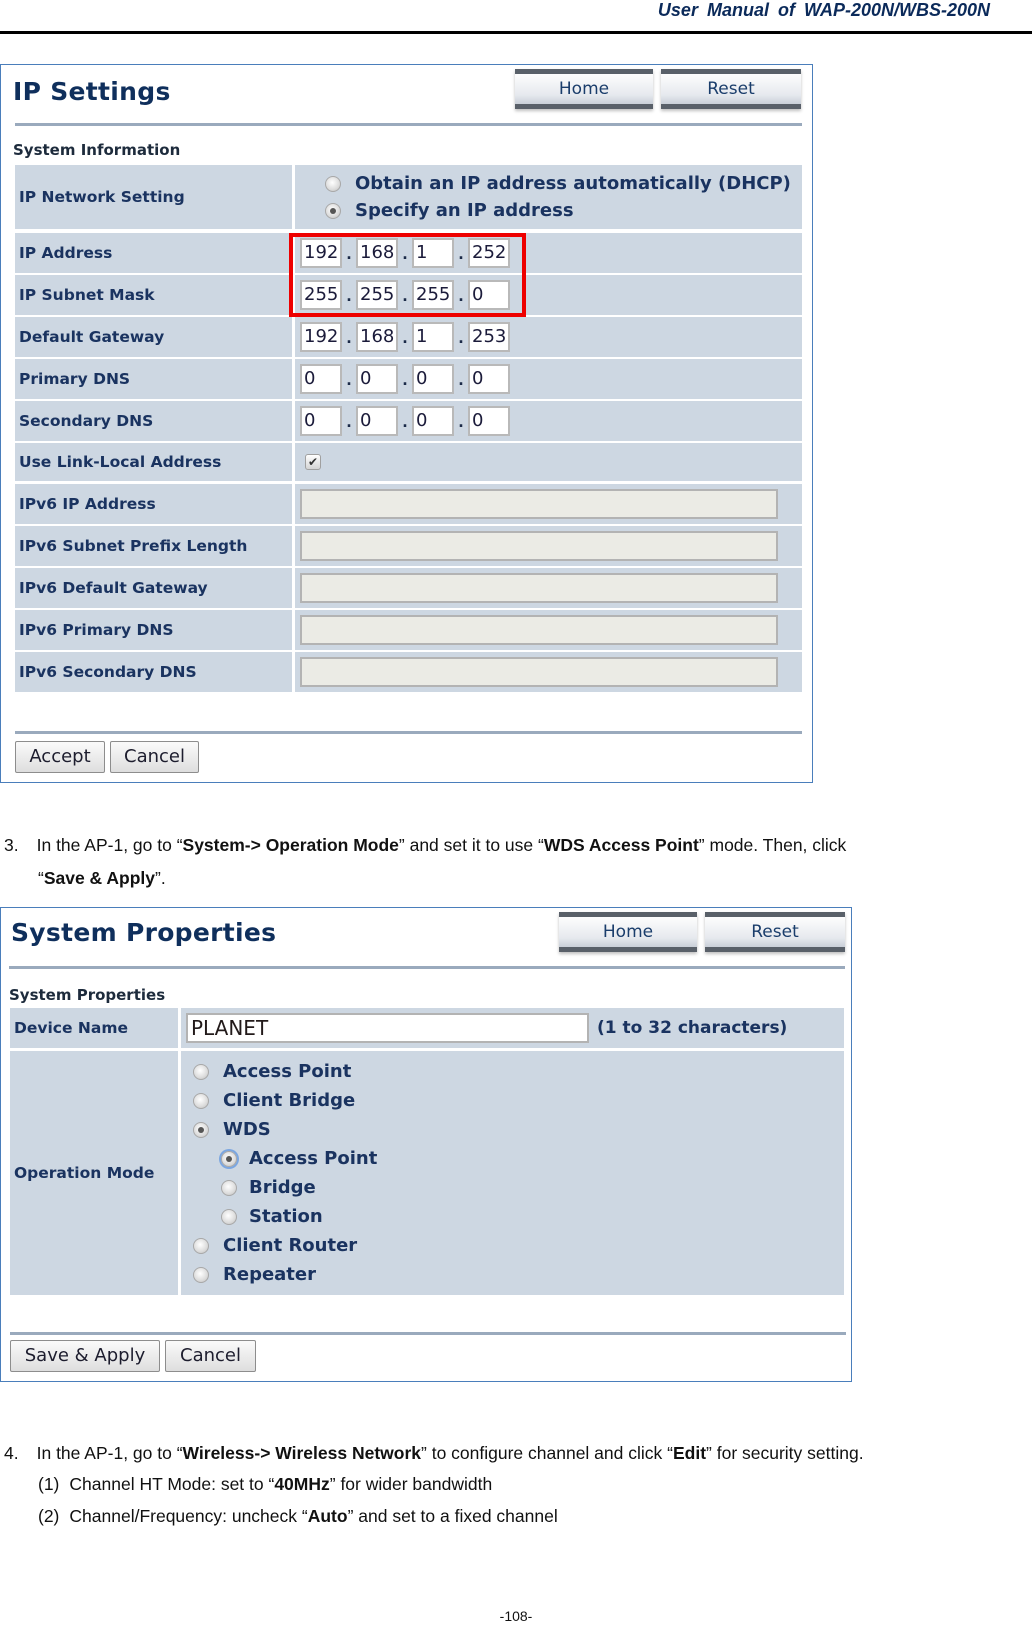  What do you see at coordinates (153, 504) in the screenshot?
I see `ipv6-ip-label: IPv6 IP Address` at bounding box center [153, 504].